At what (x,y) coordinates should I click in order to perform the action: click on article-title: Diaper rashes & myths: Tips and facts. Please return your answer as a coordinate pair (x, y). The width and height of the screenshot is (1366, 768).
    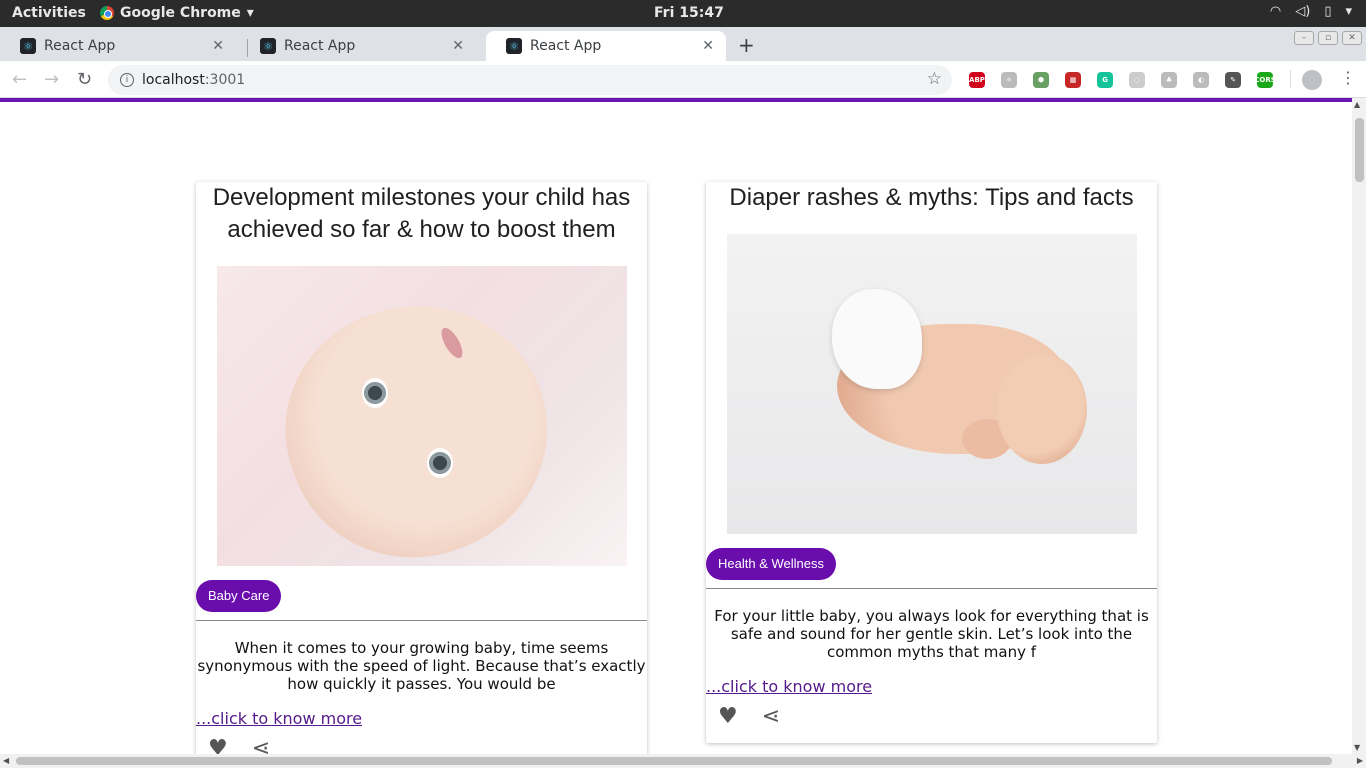
    Looking at the image, I should click on (931, 197).